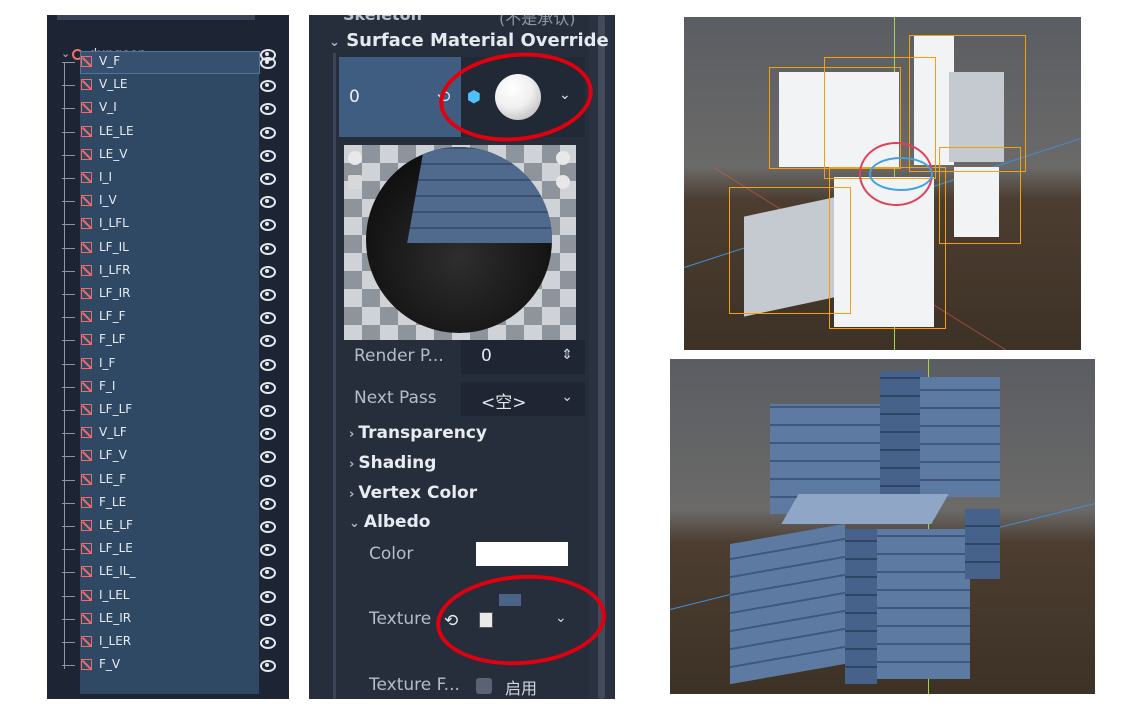 This screenshot has height=717, width=1146. What do you see at coordinates (168, 132) in the screenshot?
I see `tree-node-row: LE_LE` at bounding box center [168, 132].